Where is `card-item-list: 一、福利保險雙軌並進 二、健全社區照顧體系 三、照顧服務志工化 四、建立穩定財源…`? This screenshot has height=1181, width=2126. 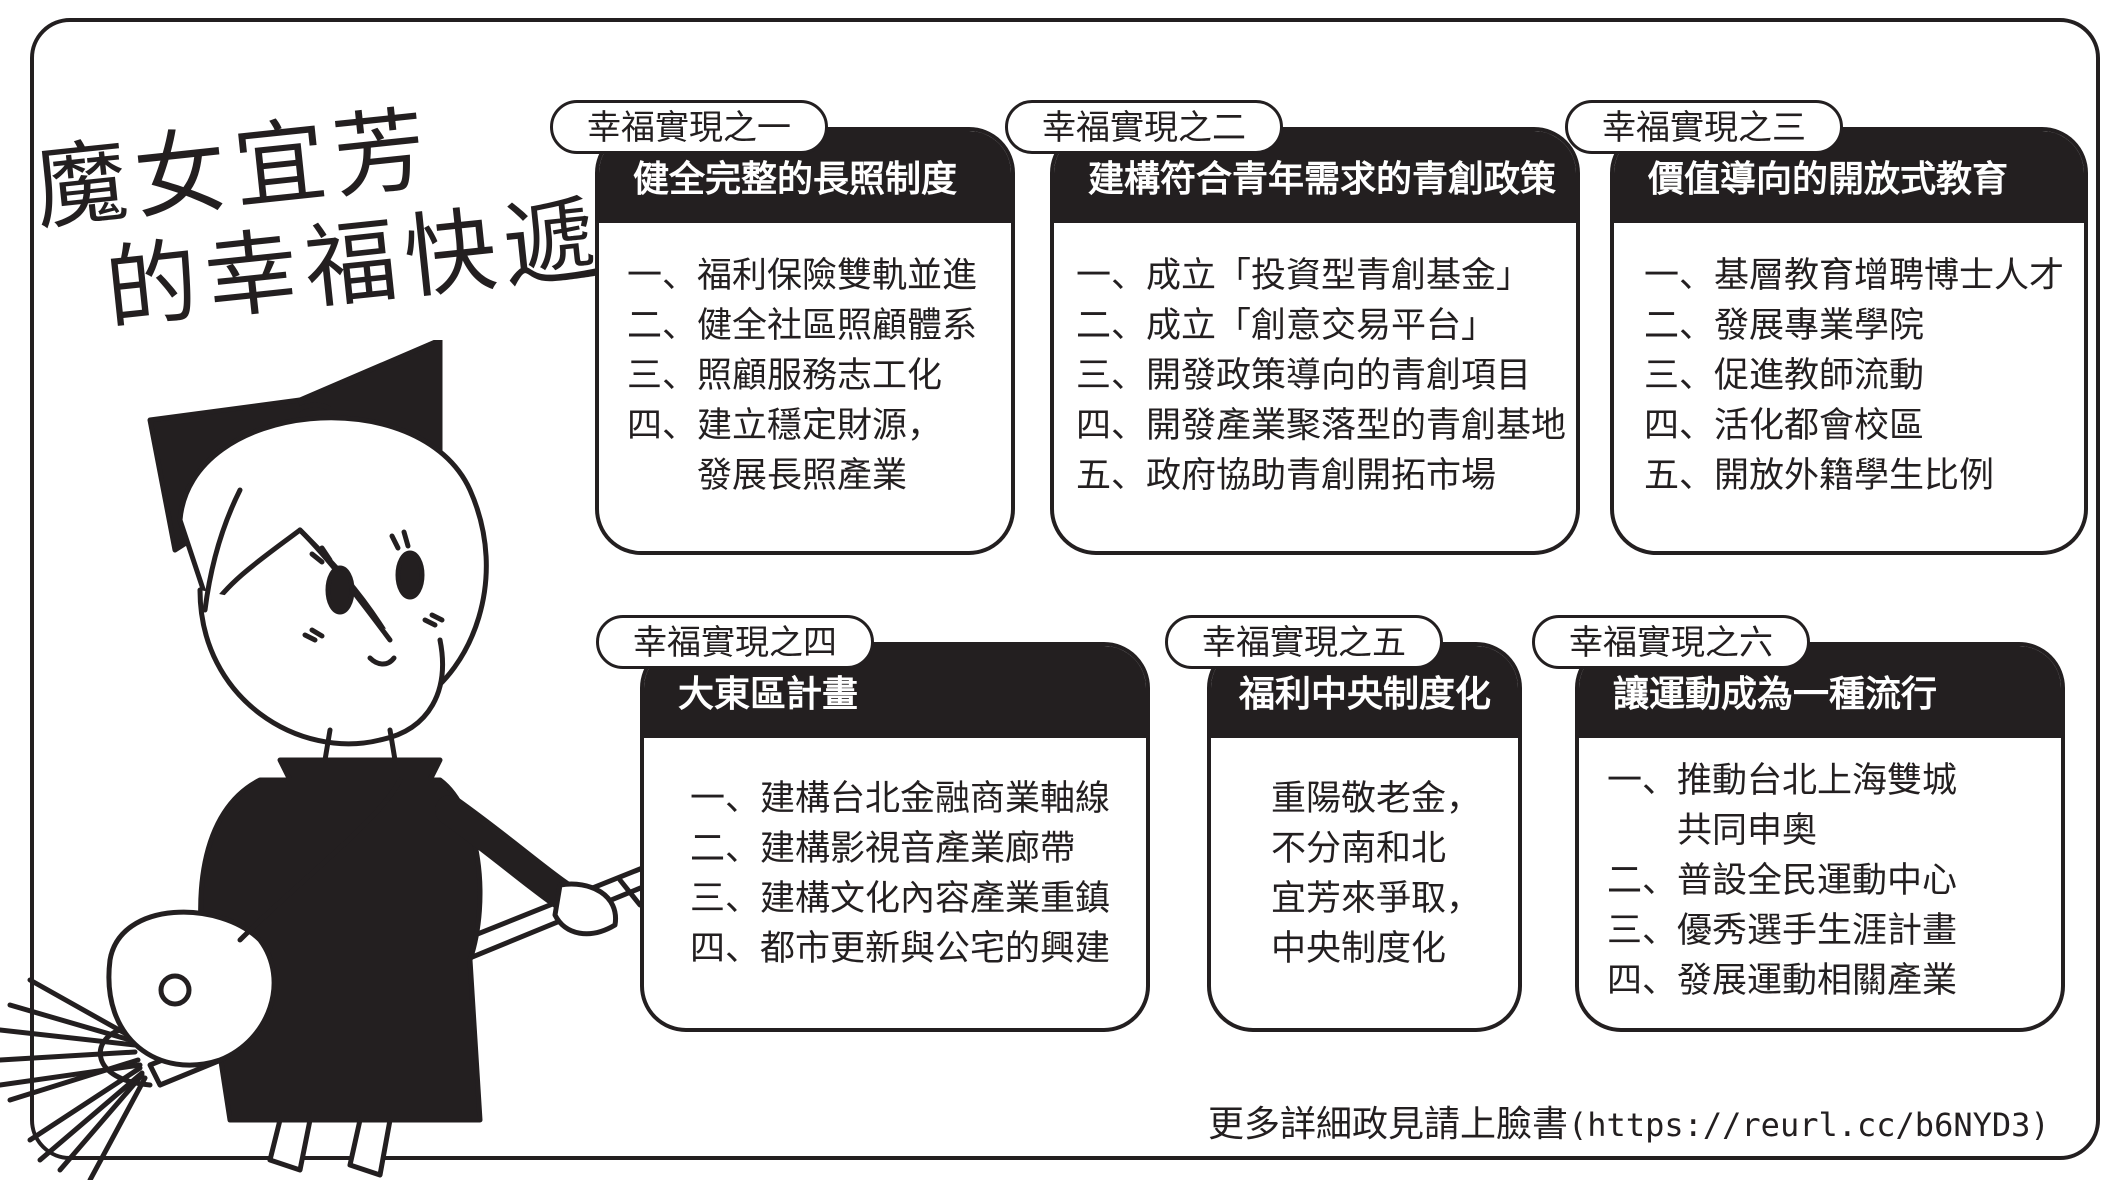 card-item-list: 一、福利保險雙軌並進 二、健全社區照顧體系 三、照顧服務志工化 四、建立穩定財源… is located at coordinates (805, 362).